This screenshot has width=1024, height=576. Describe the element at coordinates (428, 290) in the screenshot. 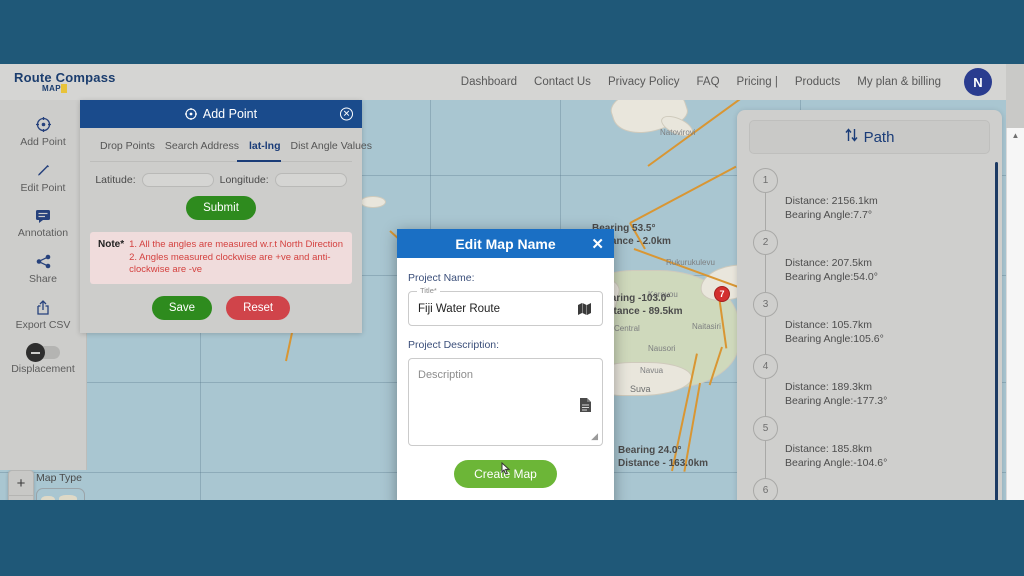

I see `title-legend: Title*` at that location.